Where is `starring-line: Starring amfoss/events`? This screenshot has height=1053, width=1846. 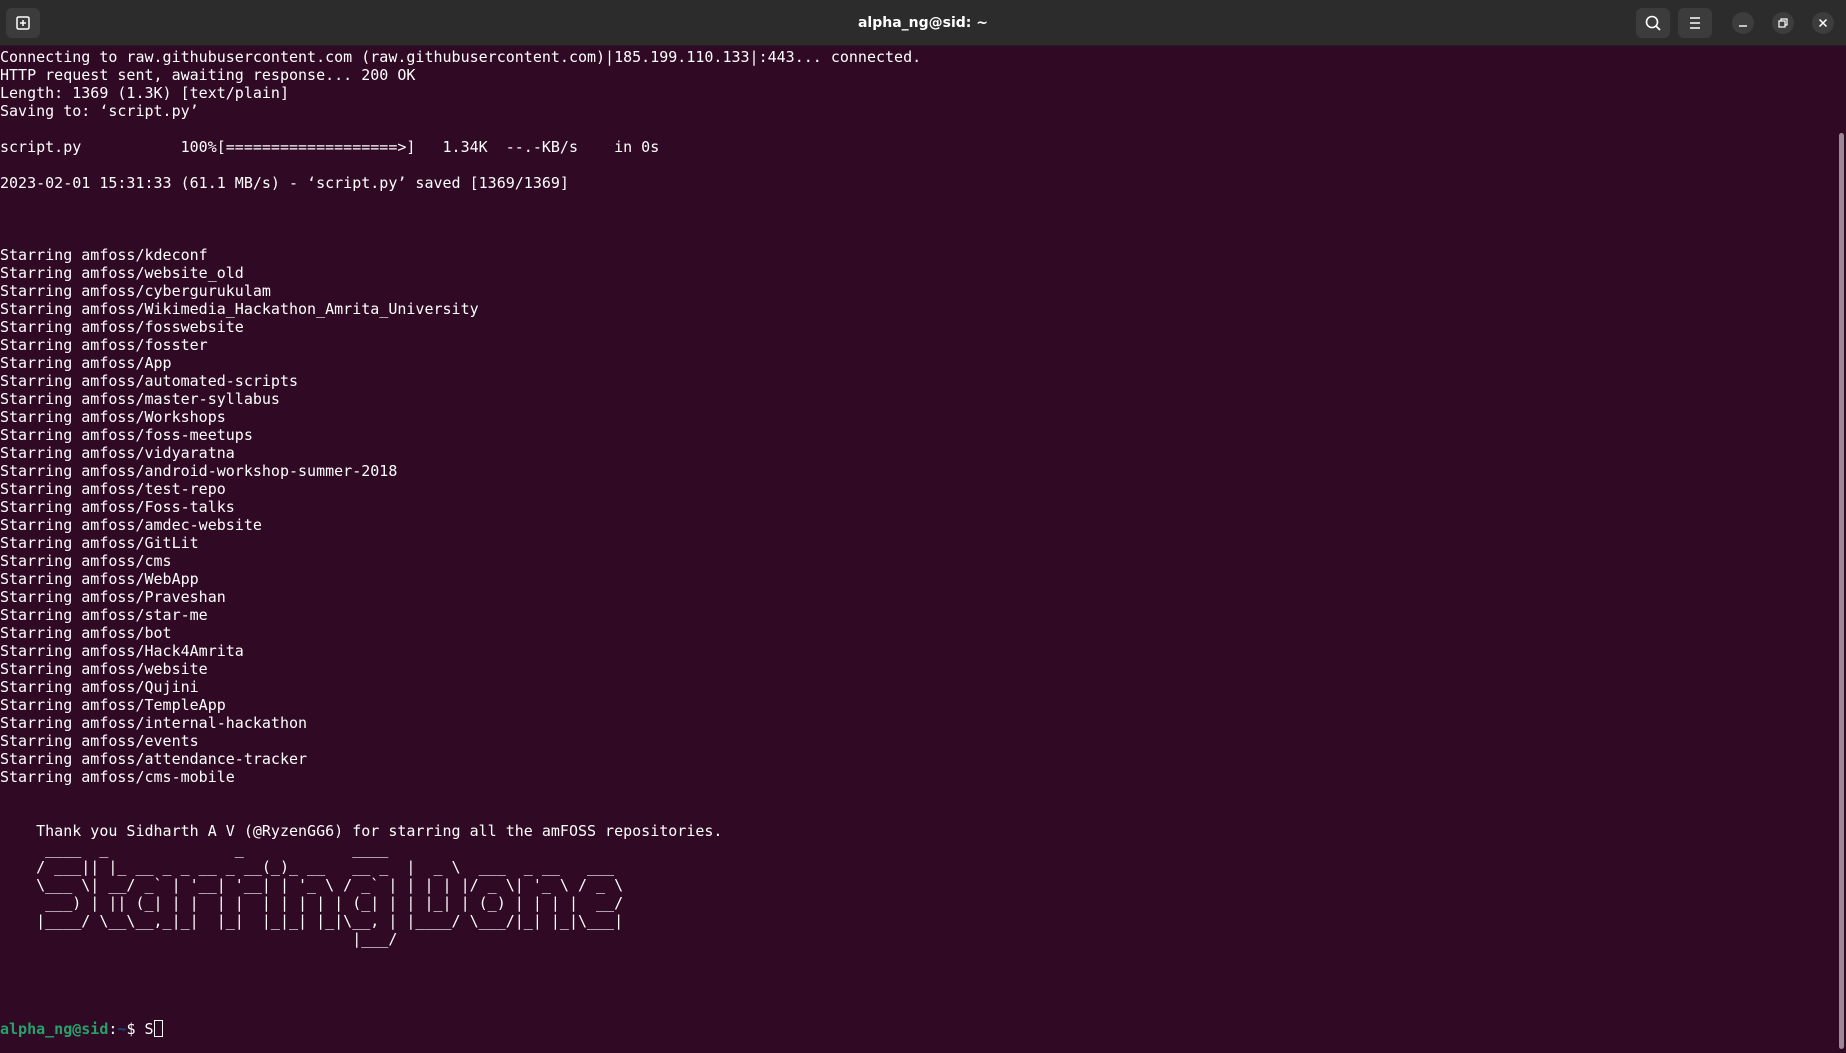
starring-line: Starring amfoss/events is located at coordinates (99, 741).